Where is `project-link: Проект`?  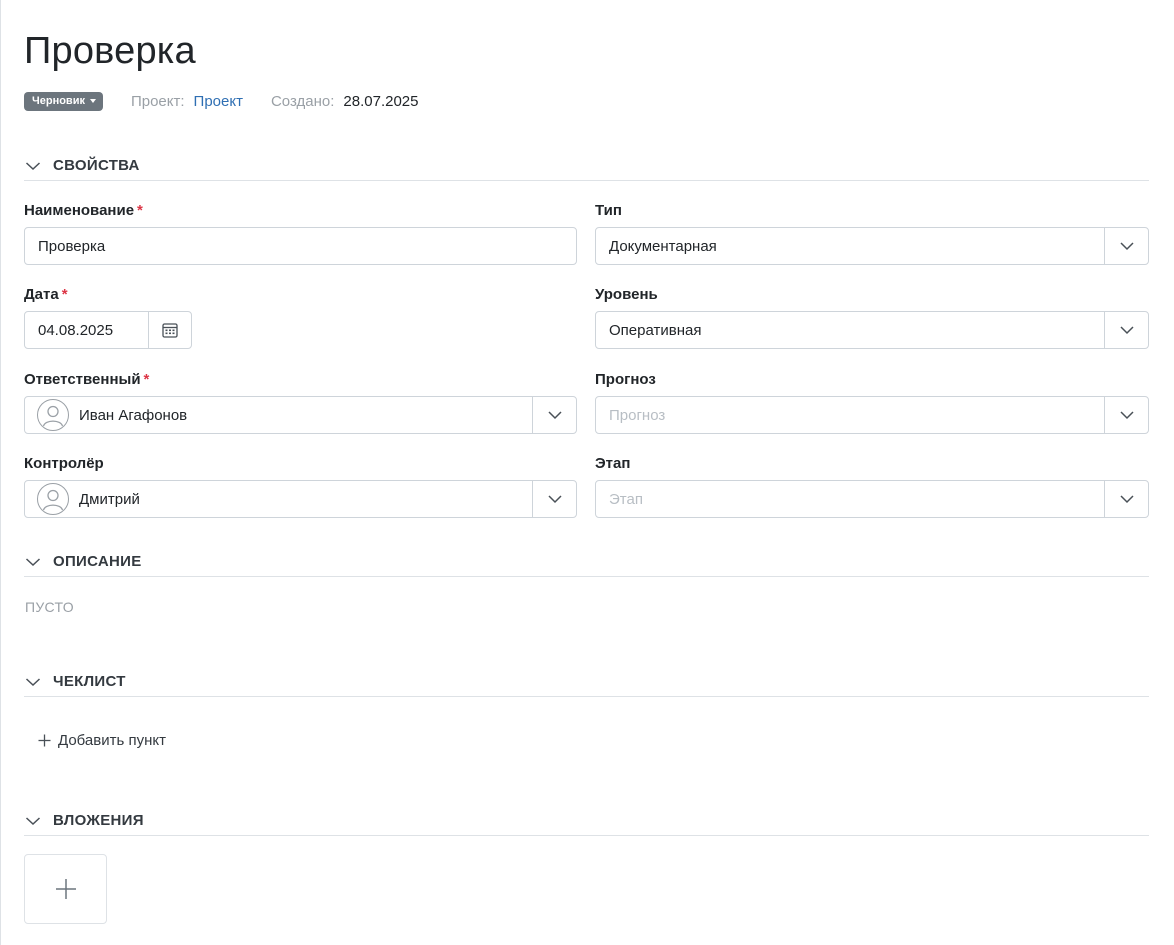
project-link: Проект is located at coordinates (218, 101).